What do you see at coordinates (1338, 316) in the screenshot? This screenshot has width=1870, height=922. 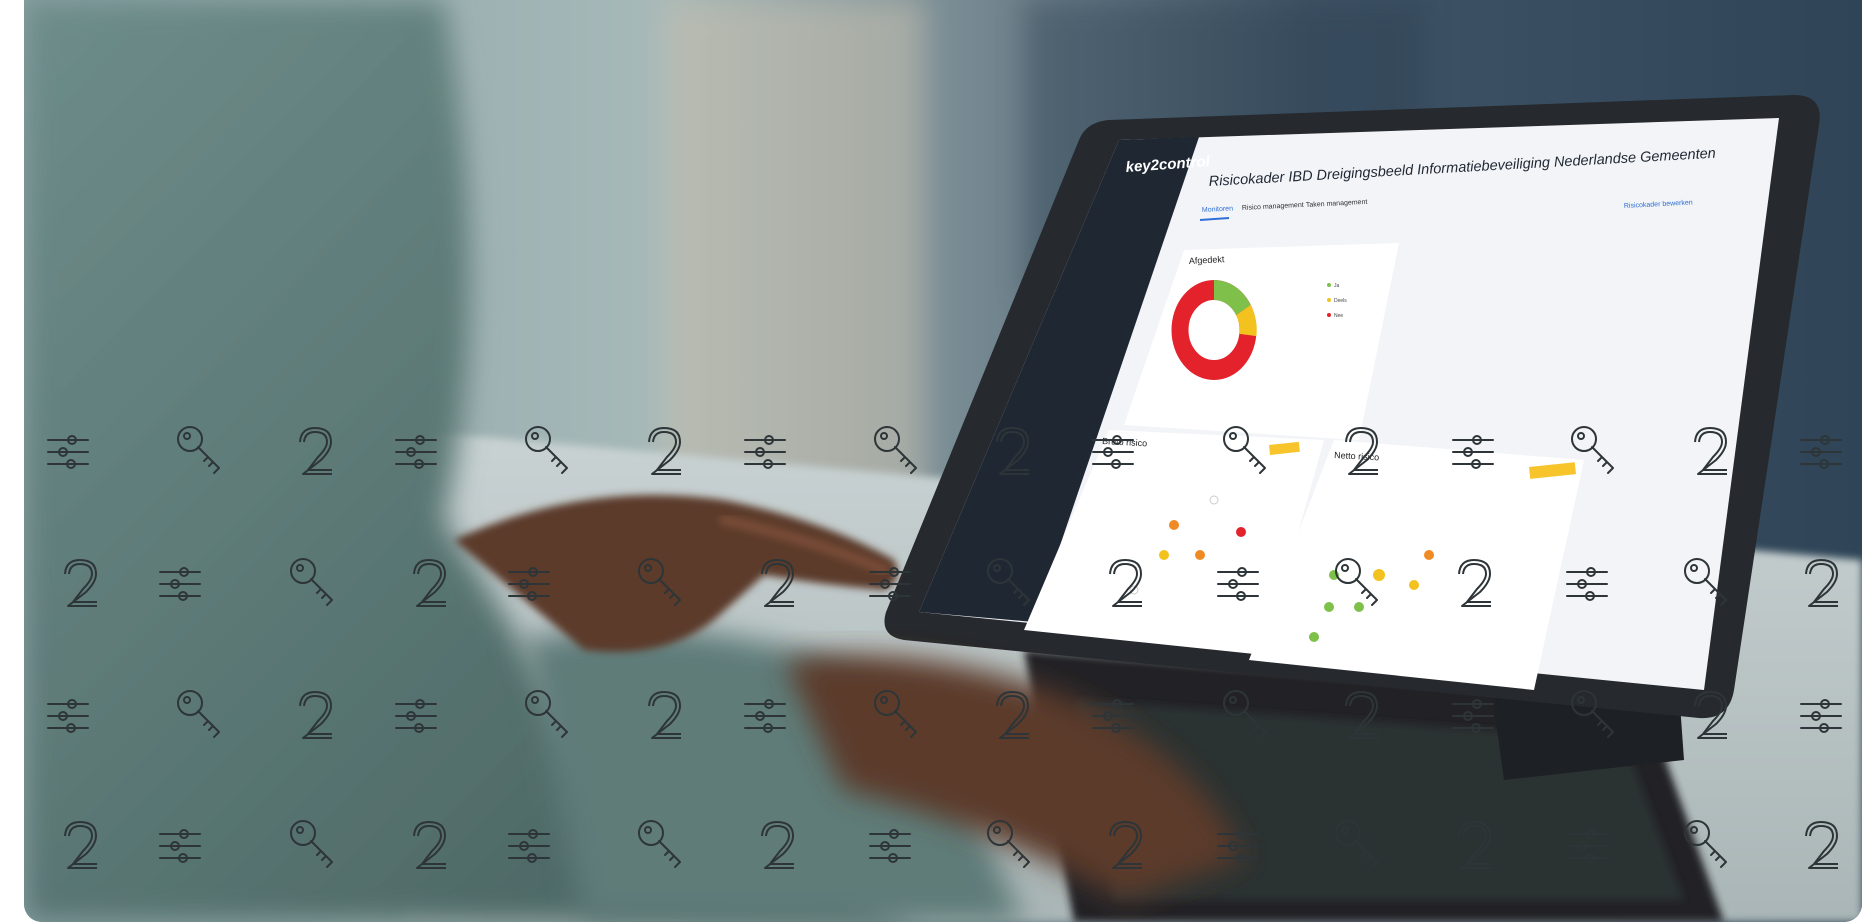 I see `legend-nee: Nee` at bounding box center [1338, 316].